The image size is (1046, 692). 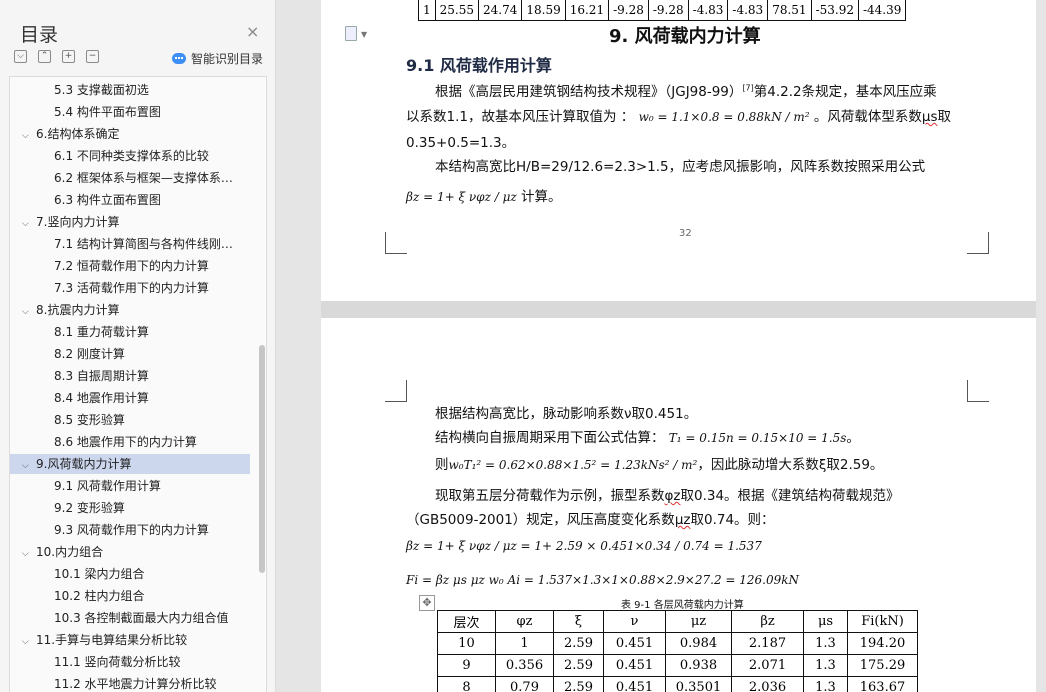 What do you see at coordinates (78, 222) in the screenshot?
I see `toc-item-label: 7.竖向内力计算` at bounding box center [78, 222].